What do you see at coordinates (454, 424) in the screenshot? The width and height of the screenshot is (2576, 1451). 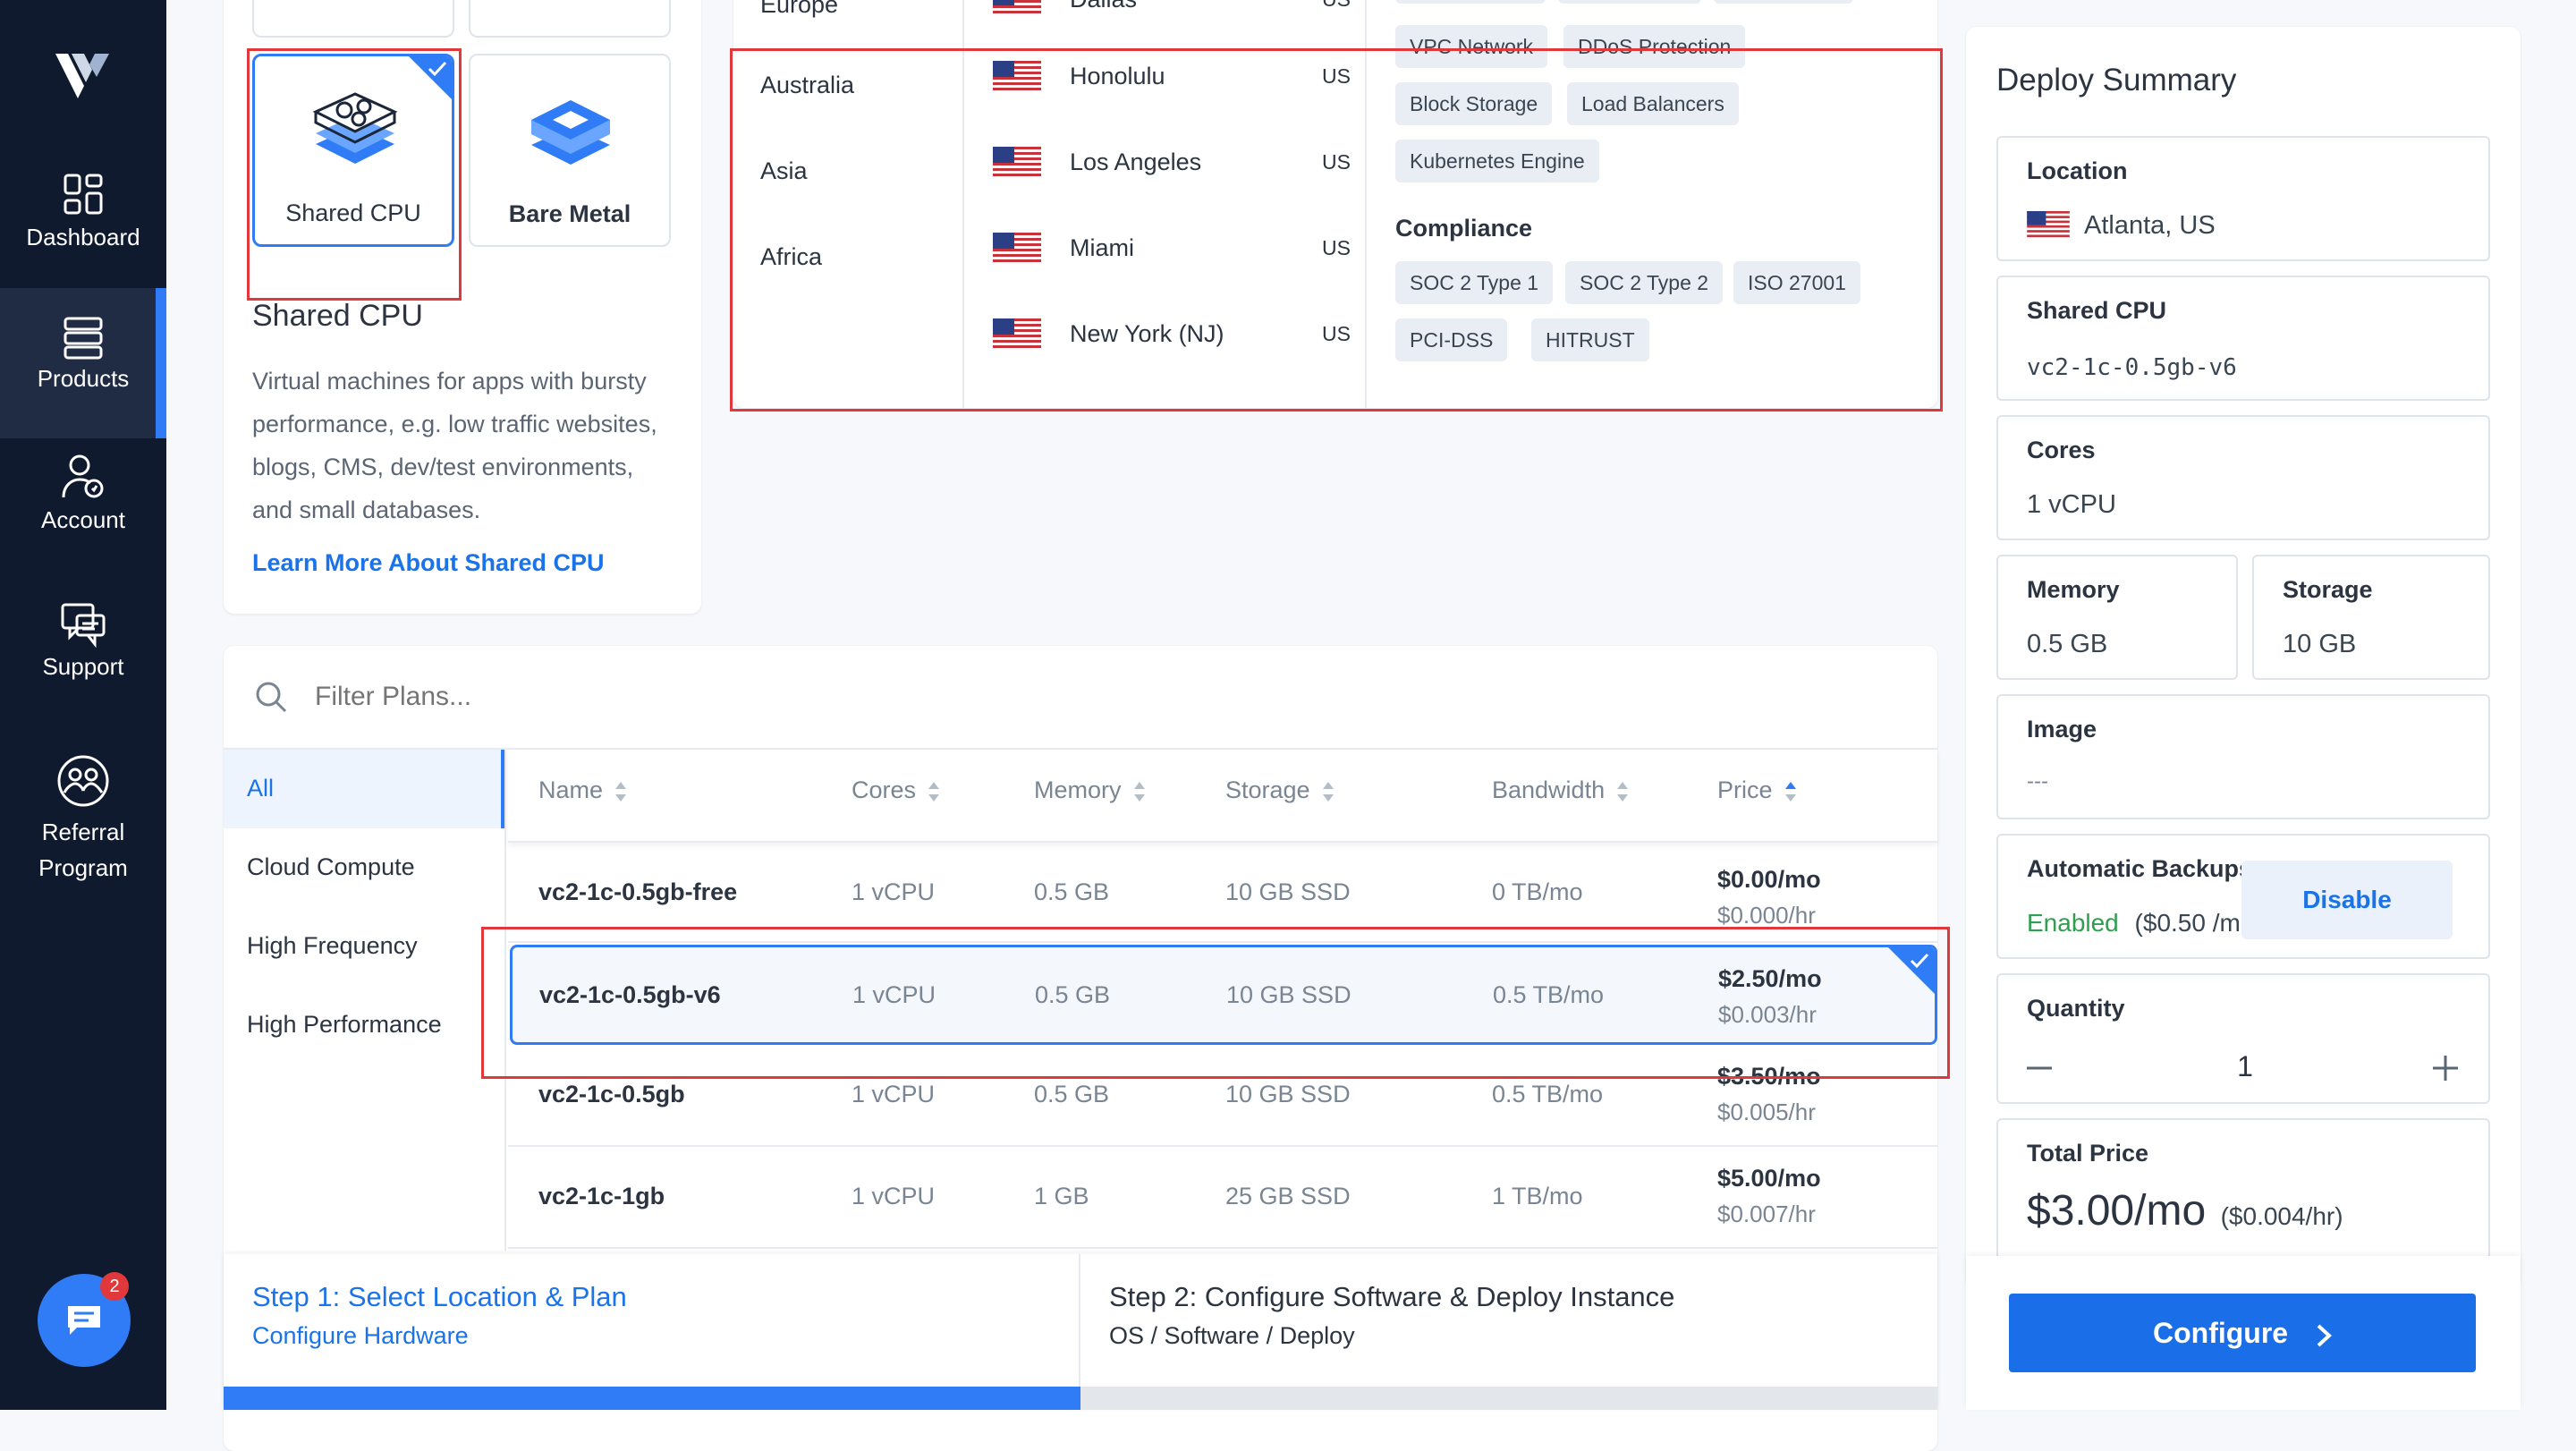 I see `description-line: performance, e.g. low traffic websites,` at bounding box center [454, 424].